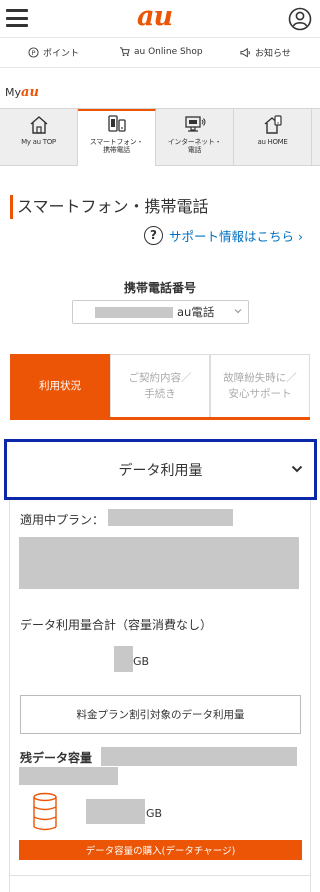  What do you see at coordinates (199, 756) in the screenshot?
I see `masked-remaining-info` at bounding box center [199, 756].